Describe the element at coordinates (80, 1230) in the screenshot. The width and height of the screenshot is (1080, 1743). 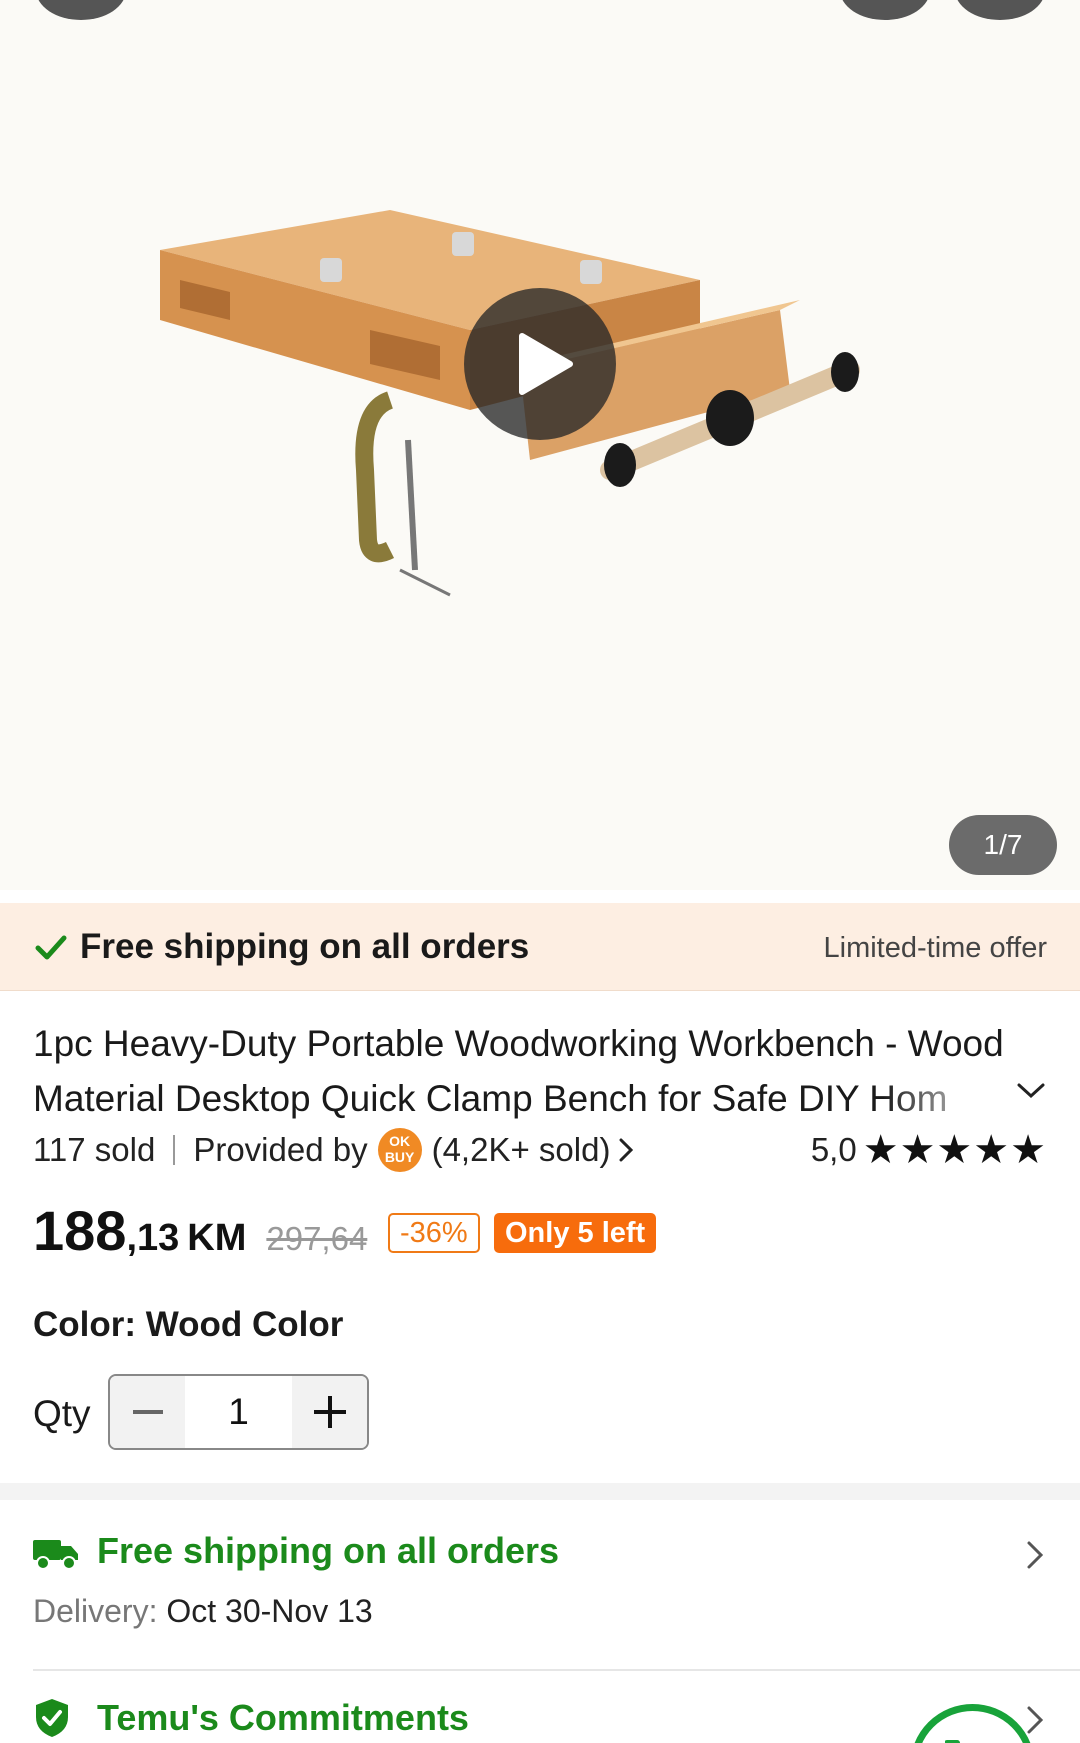
I see `price-integer: 188` at that location.